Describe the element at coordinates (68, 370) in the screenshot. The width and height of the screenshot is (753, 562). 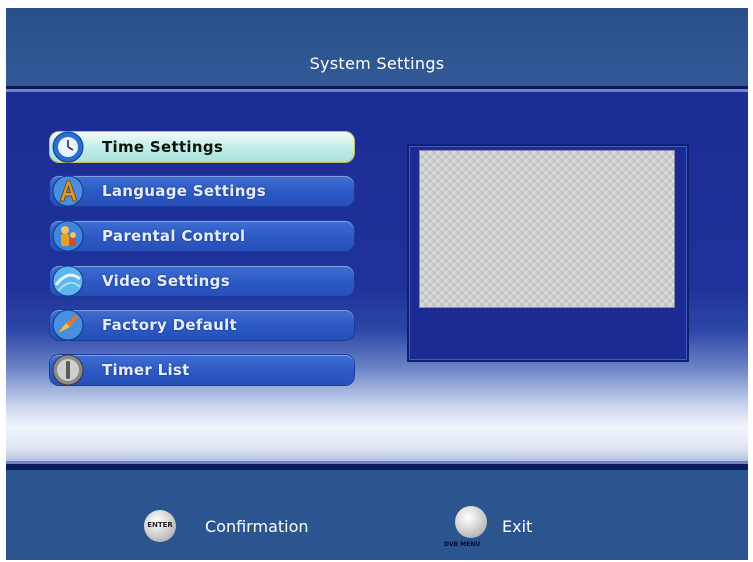
I see `timer-icon` at that location.